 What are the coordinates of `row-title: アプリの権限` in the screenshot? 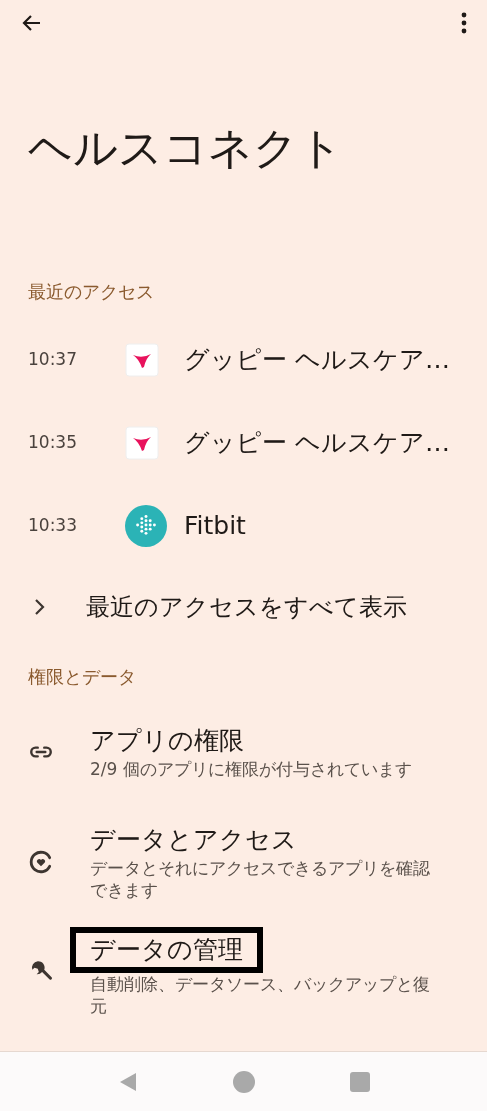 It's located at (167, 740).